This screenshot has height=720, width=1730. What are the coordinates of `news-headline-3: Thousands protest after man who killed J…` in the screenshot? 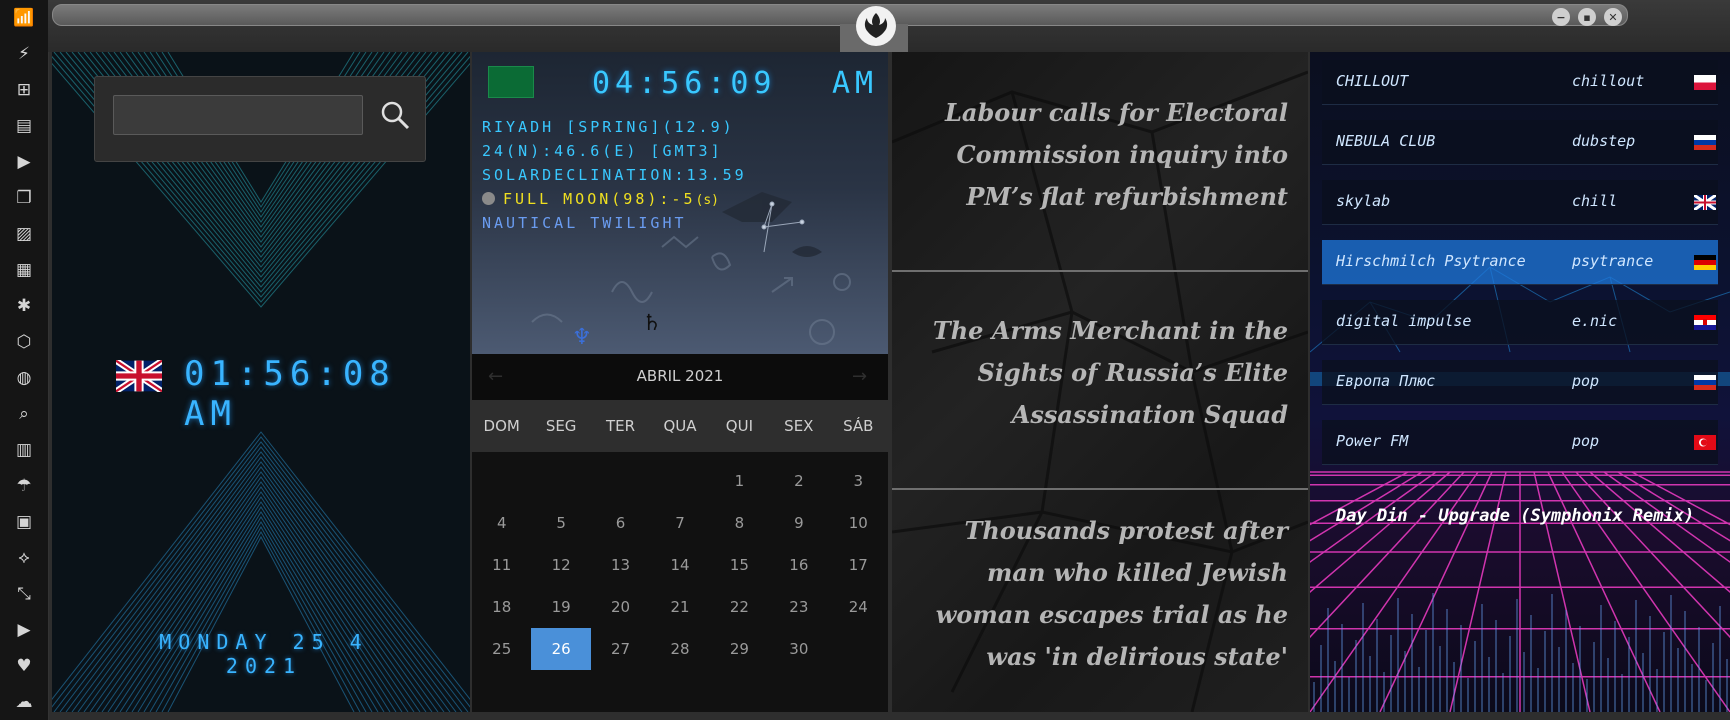 It's located at (1100, 594).